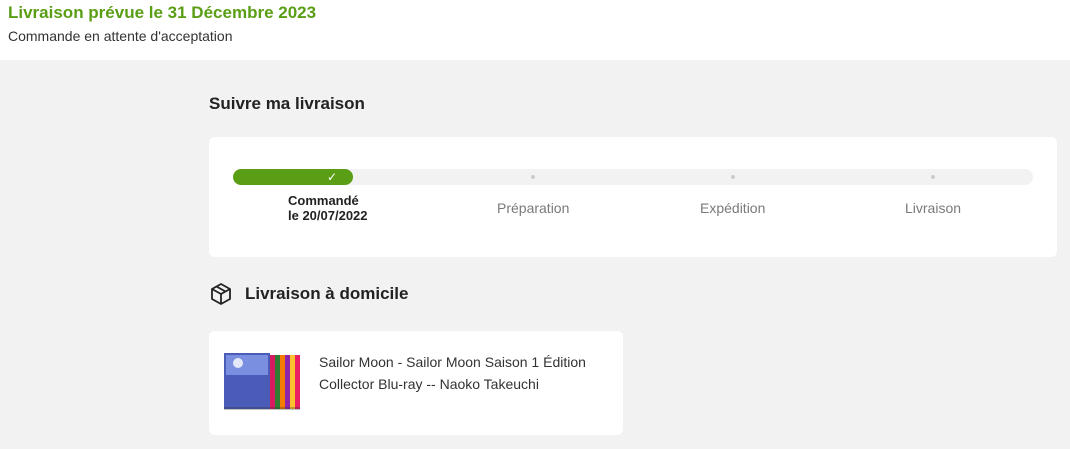 The height and width of the screenshot is (449, 1070). What do you see at coordinates (327, 293) in the screenshot?
I see `home-delivery-title: Livraison à domicile` at bounding box center [327, 293].